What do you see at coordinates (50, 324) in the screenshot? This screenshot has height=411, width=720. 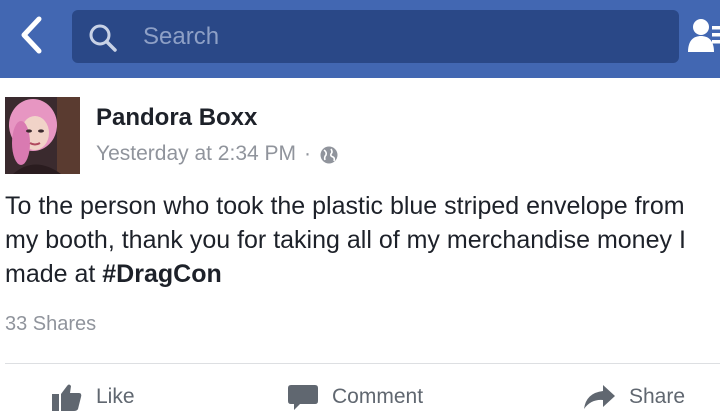 I see `share-count: 33 Shares` at bounding box center [50, 324].